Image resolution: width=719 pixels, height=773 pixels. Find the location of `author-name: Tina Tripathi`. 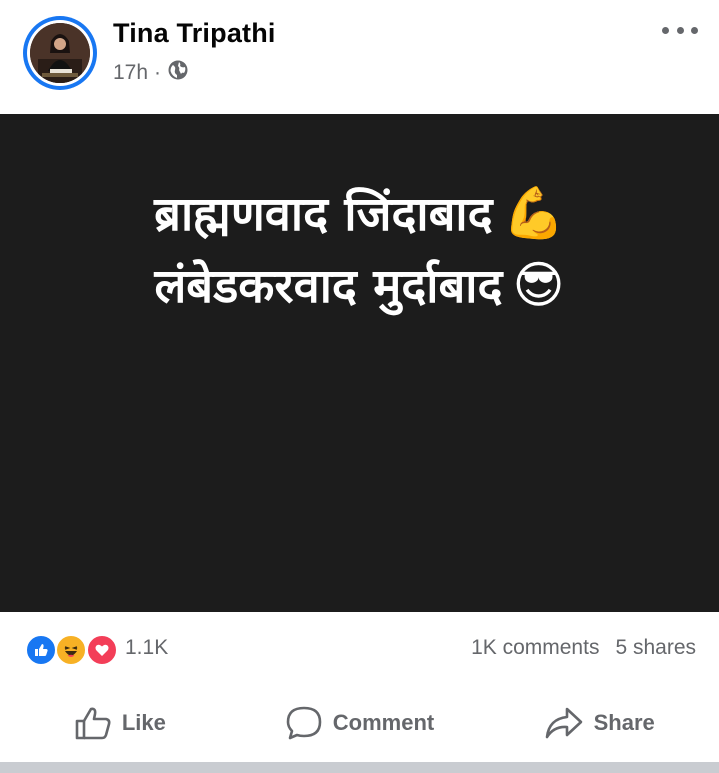

author-name: Tina Tripathi is located at coordinates (194, 33).